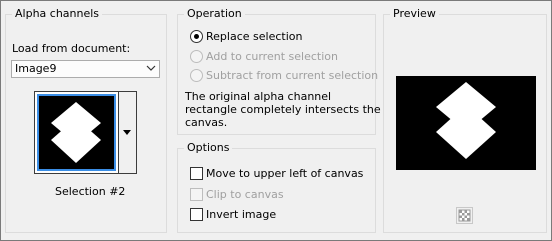  I want to click on preview-diamond-shape, so click(466, 120).